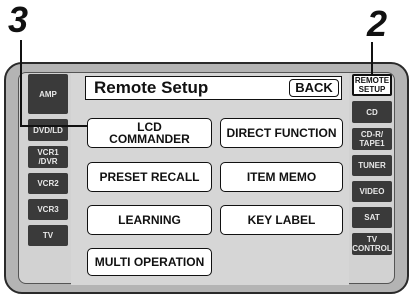 The height and width of the screenshot is (299, 415). Describe the element at coordinates (54, 126) in the screenshot. I see `step-3-leader-horizontal` at that location.